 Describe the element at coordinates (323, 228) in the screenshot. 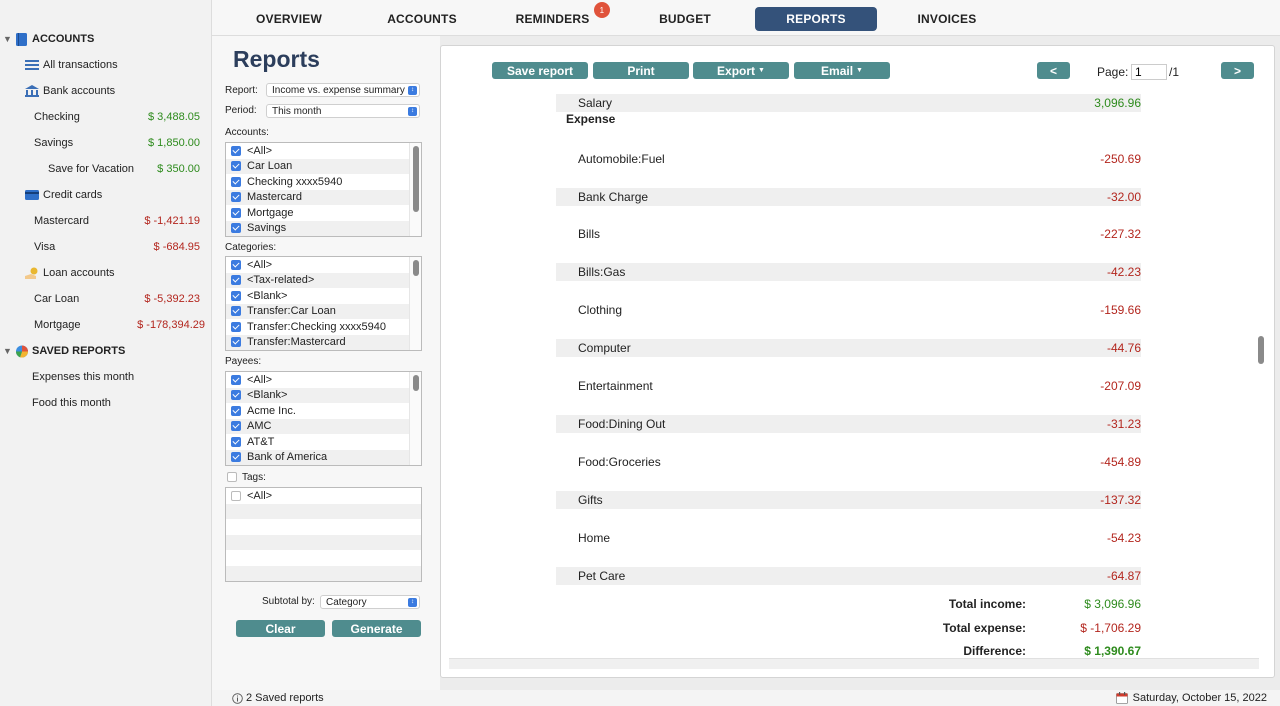

I see `list-item: Savings` at that location.